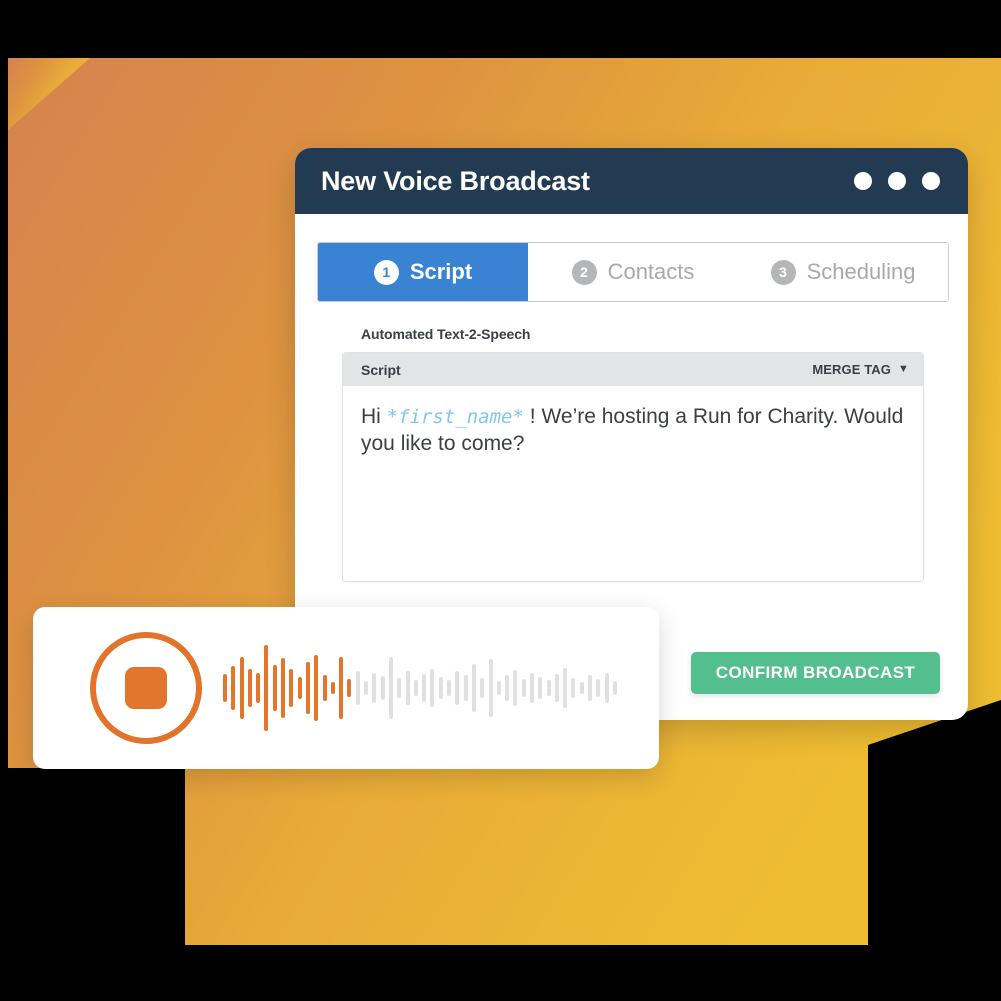 This screenshot has height=1001, width=1001. I want to click on audio-player-card, so click(346, 688).